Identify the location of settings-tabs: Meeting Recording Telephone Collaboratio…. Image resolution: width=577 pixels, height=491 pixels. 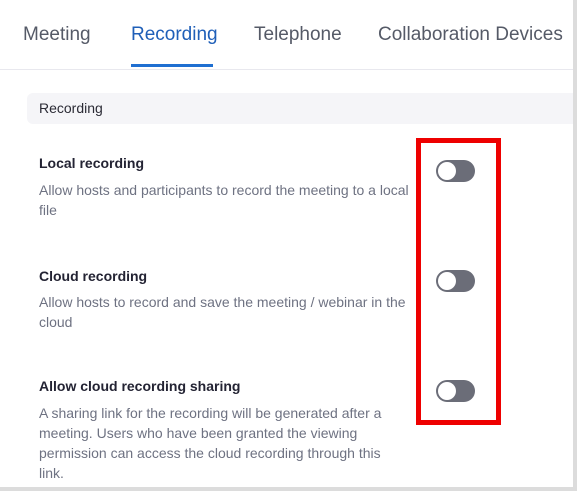
(286, 35).